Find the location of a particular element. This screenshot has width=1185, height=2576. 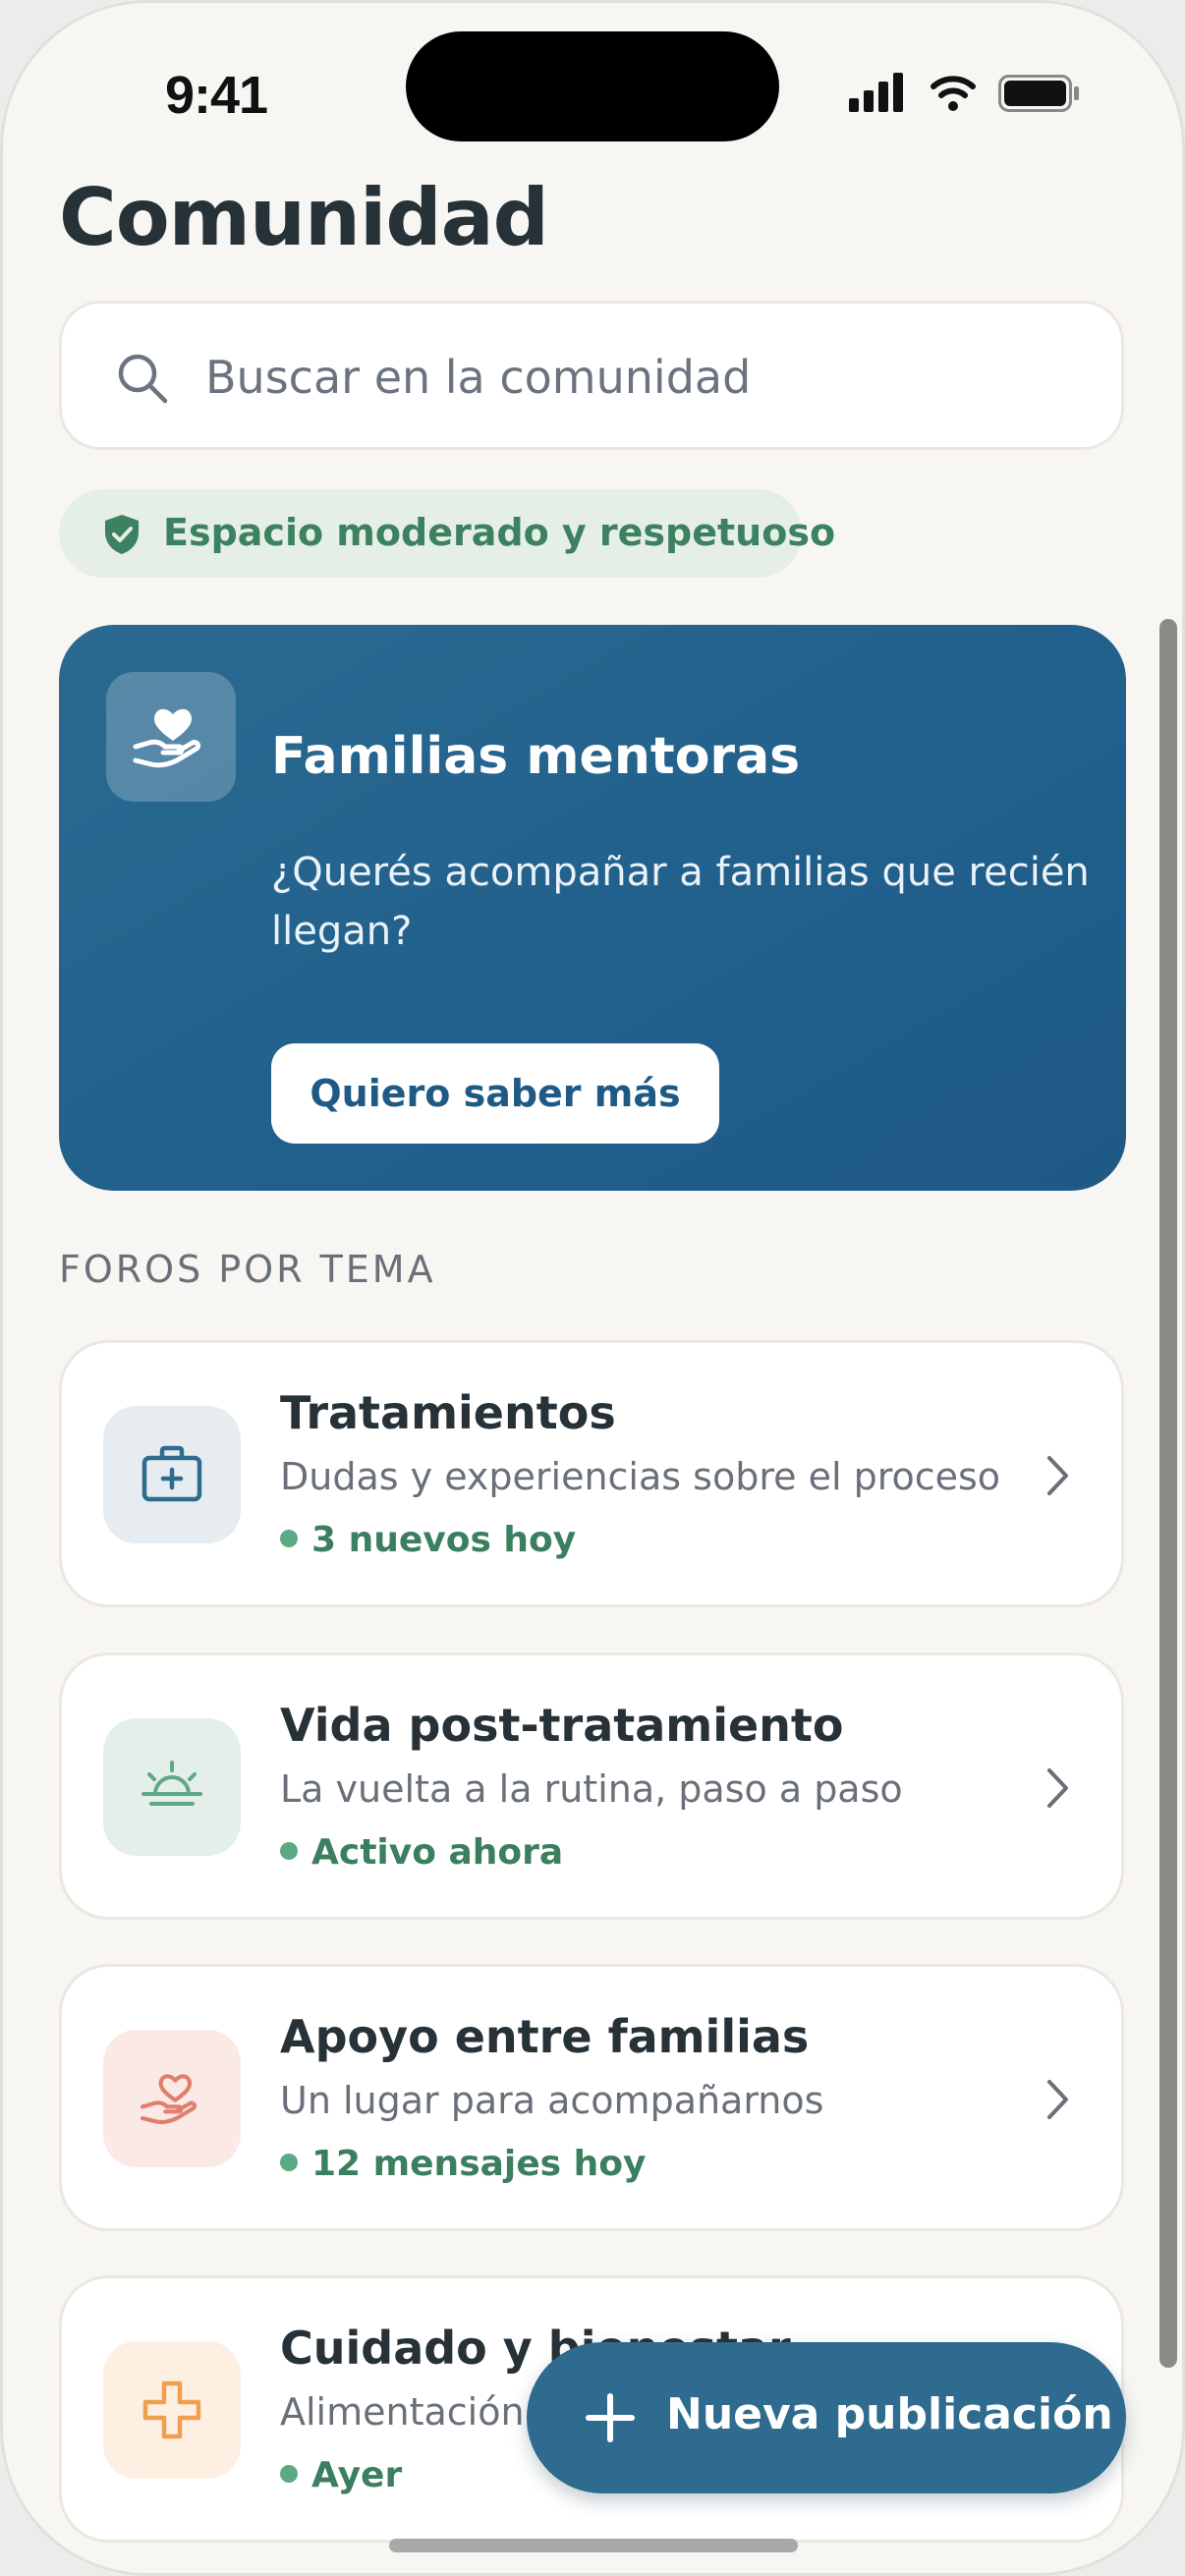

sunrise-icon is located at coordinates (171, 1783).